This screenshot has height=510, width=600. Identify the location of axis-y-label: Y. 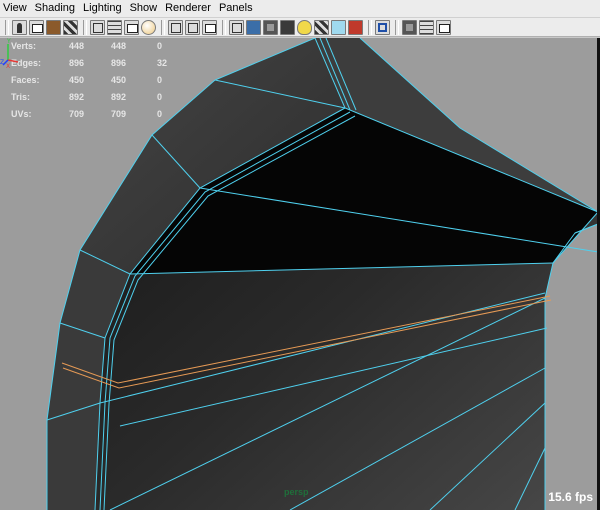
(8, 41).